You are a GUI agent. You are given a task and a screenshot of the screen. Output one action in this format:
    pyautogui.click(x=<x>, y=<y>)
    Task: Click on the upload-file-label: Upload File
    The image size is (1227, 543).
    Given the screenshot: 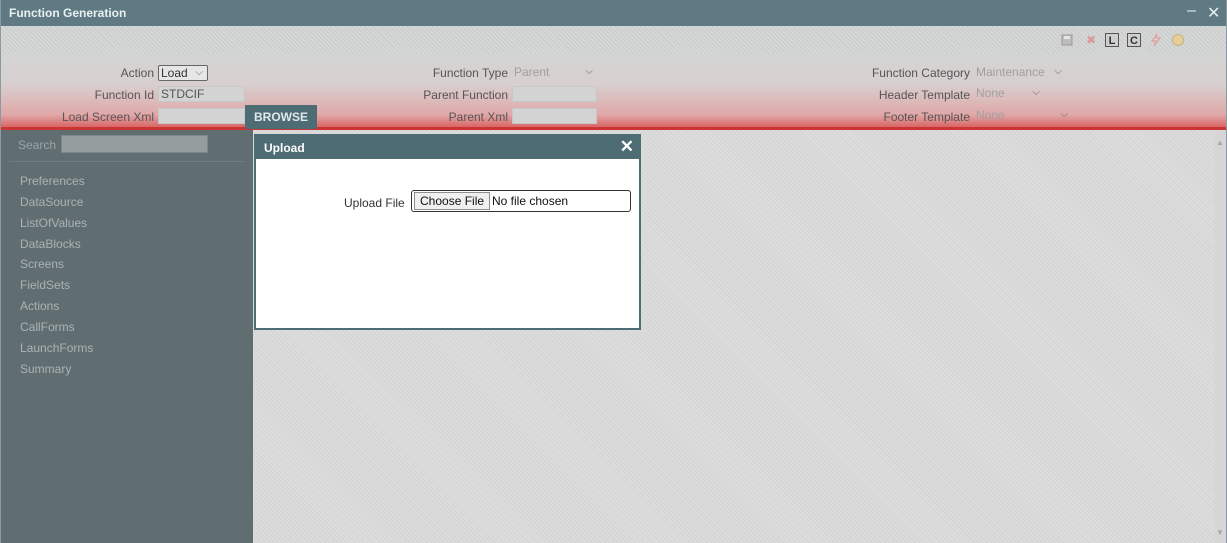 What is the action you would take?
    pyautogui.click(x=374, y=203)
    